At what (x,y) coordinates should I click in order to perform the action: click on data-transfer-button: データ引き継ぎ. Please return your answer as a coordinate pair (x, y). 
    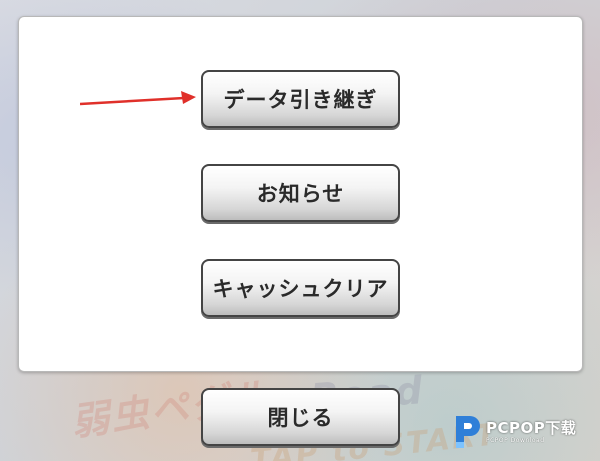
    Looking at the image, I should click on (300, 99).